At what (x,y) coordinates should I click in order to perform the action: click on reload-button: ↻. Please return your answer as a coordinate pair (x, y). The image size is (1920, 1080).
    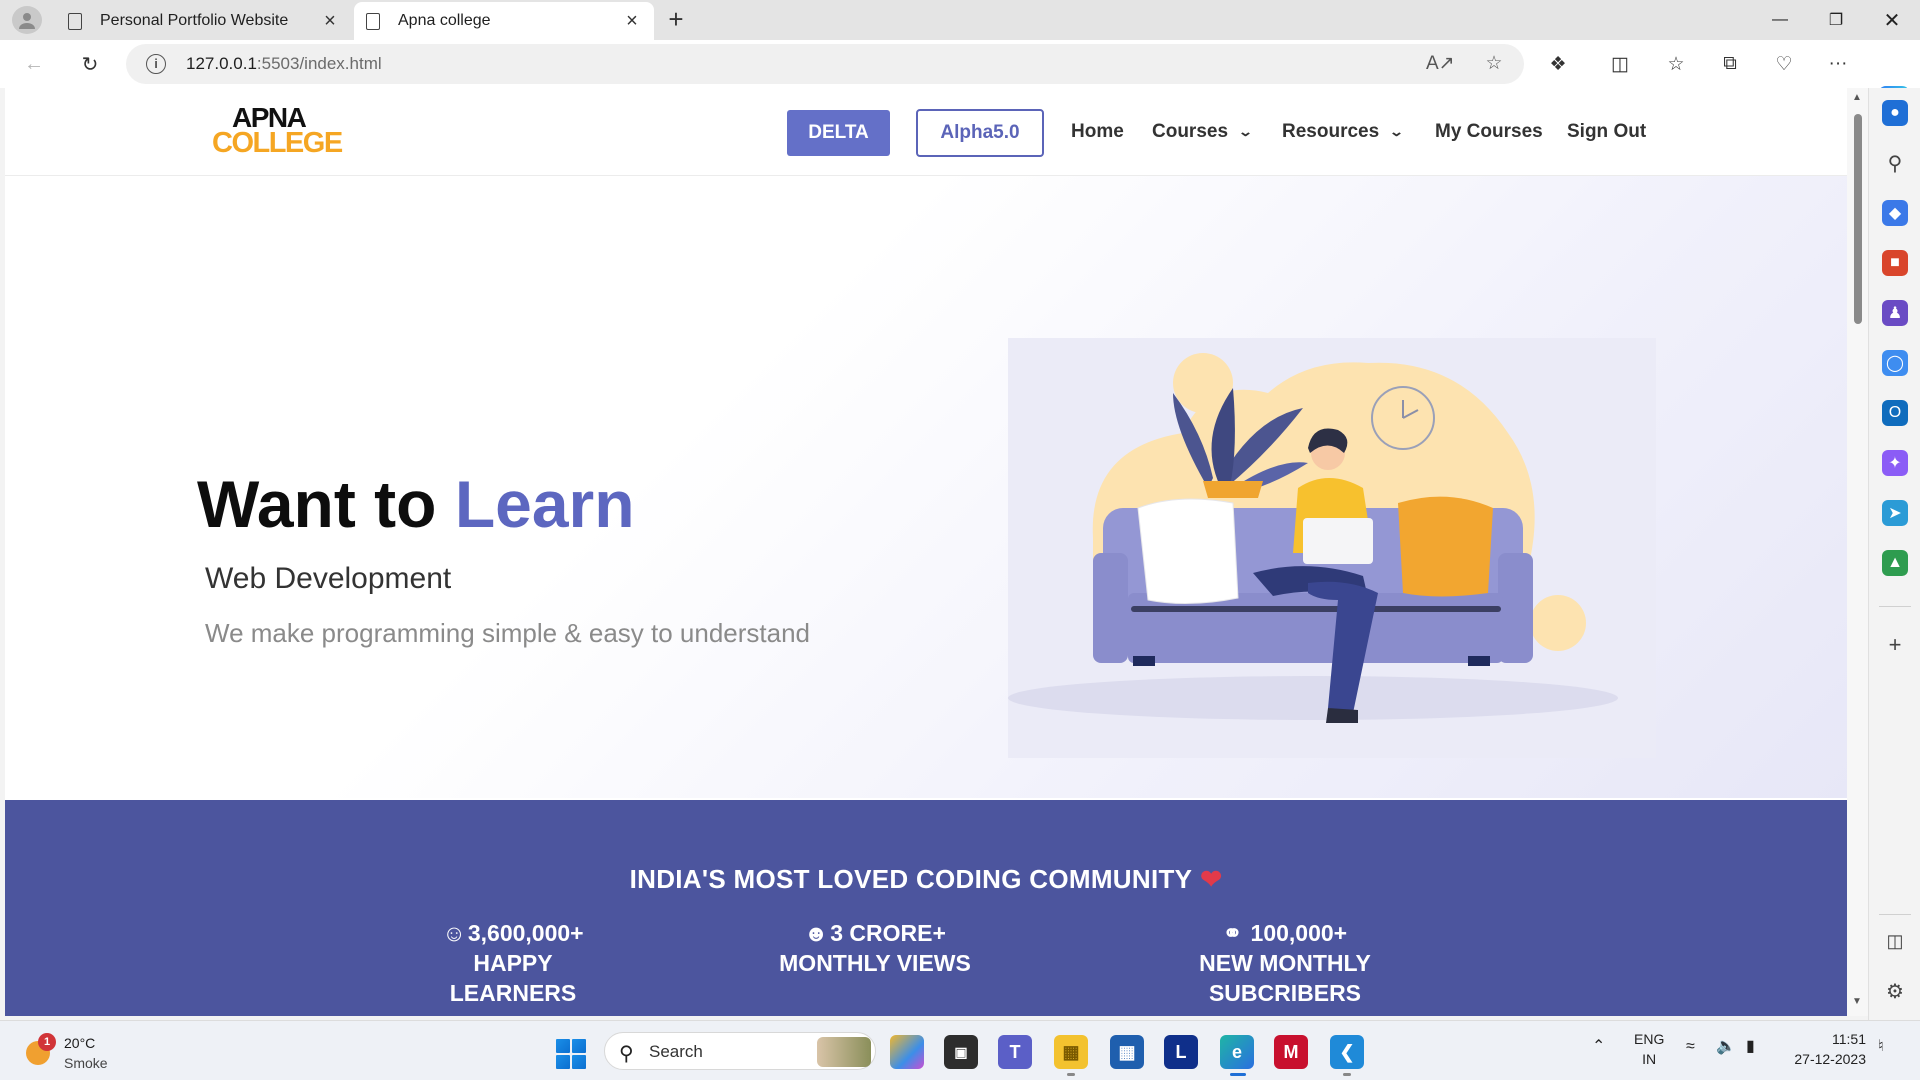
    Looking at the image, I should click on (90, 64).